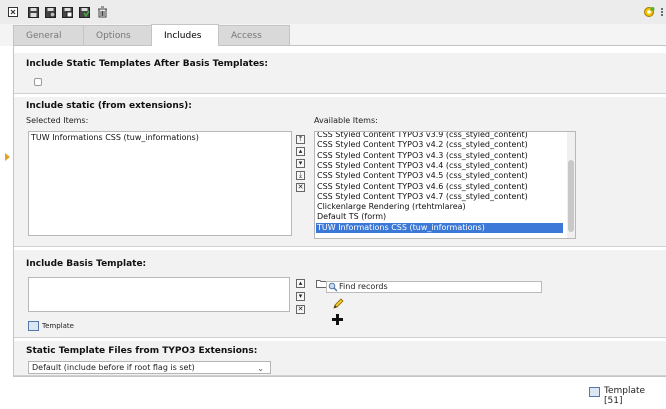 The width and height of the screenshot is (666, 409). I want to click on tab-includes-label: Includes, so click(183, 35).